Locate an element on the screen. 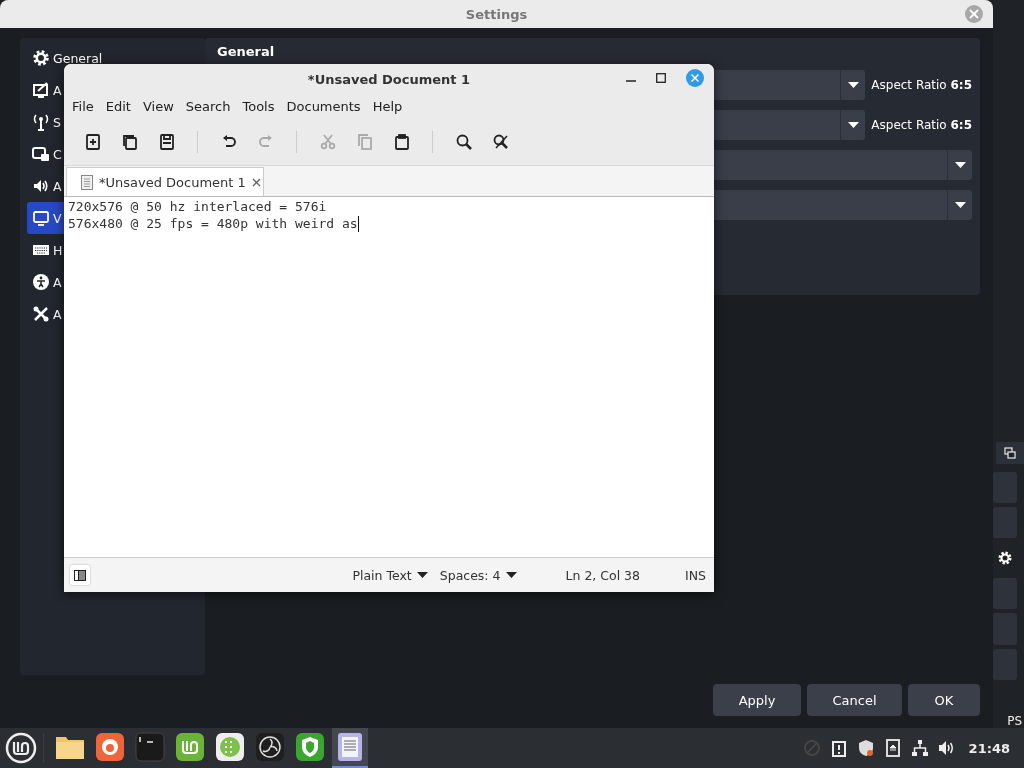  status-text: PS is located at coordinates (1014, 721).